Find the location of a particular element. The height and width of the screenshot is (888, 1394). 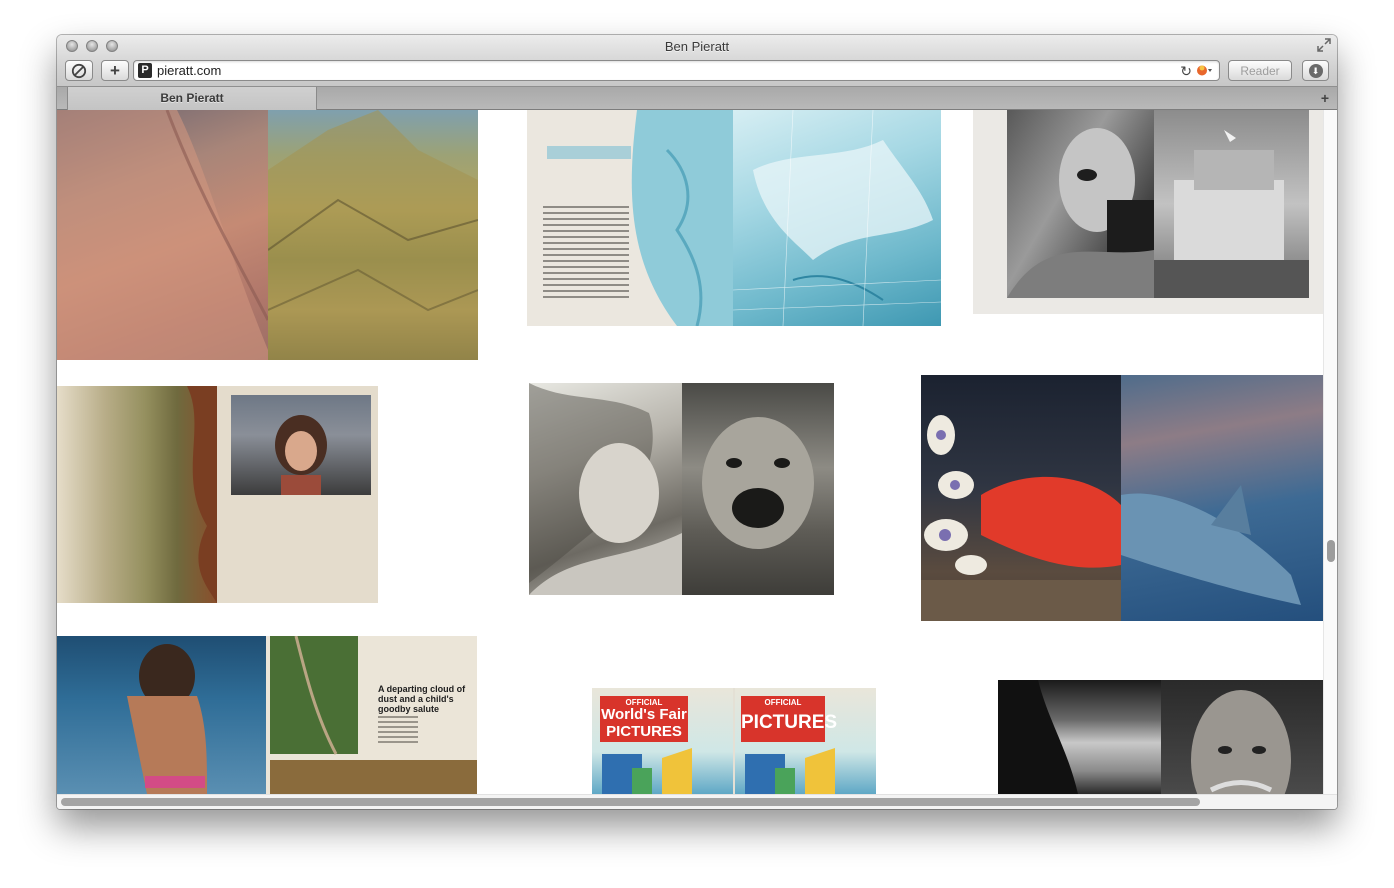

collage-woman-cub is located at coordinates (681, 489).